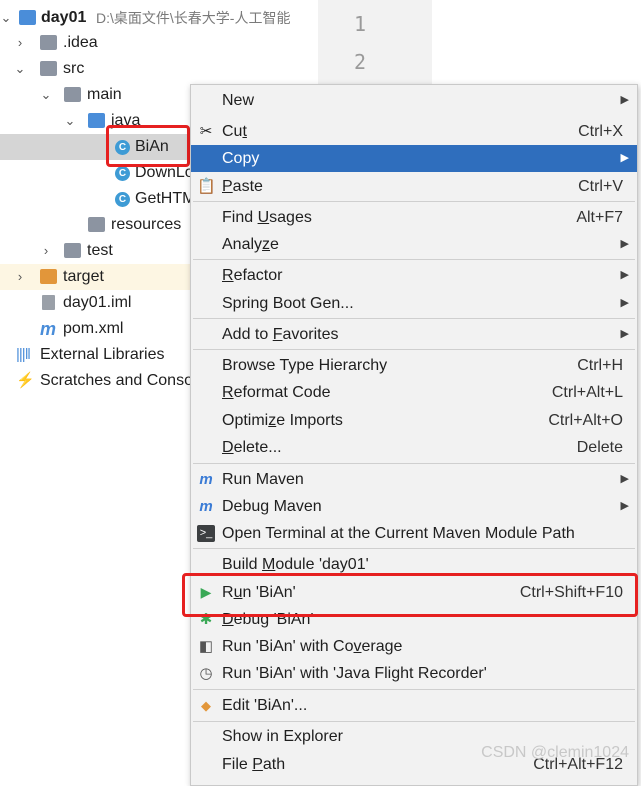 This screenshot has width=641, height=786. I want to click on menu-item-run-coverage: ◧ Run 'BiAn' with Coverage, so click(414, 646).